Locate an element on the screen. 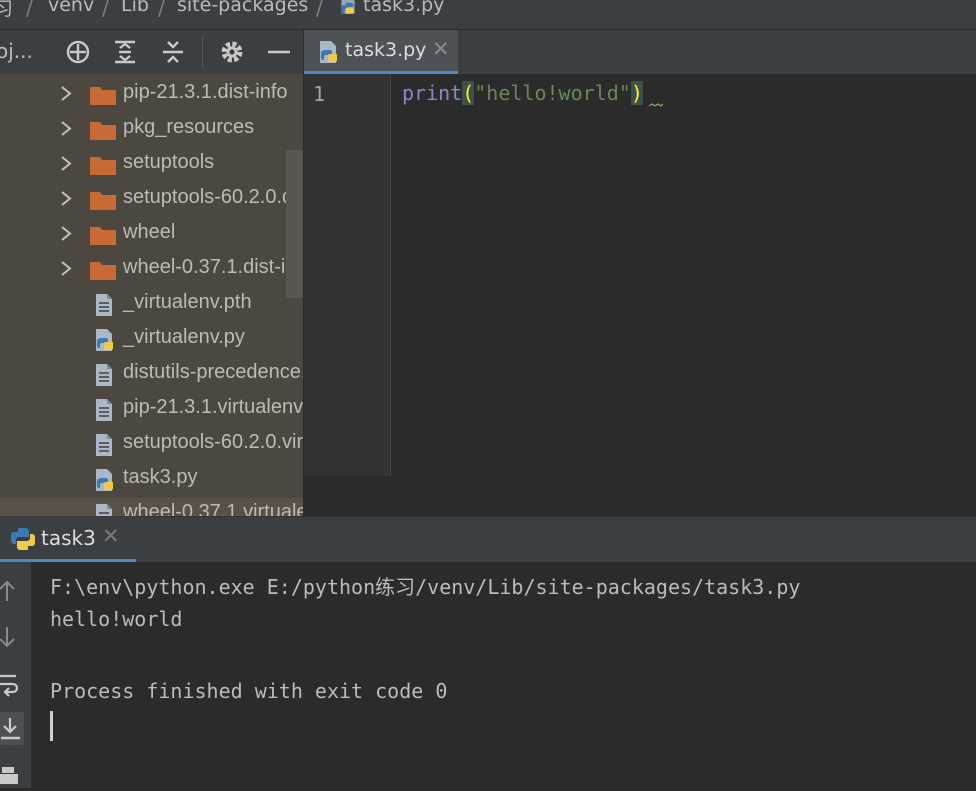  run-side-toolbar is located at coordinates (15, 675).